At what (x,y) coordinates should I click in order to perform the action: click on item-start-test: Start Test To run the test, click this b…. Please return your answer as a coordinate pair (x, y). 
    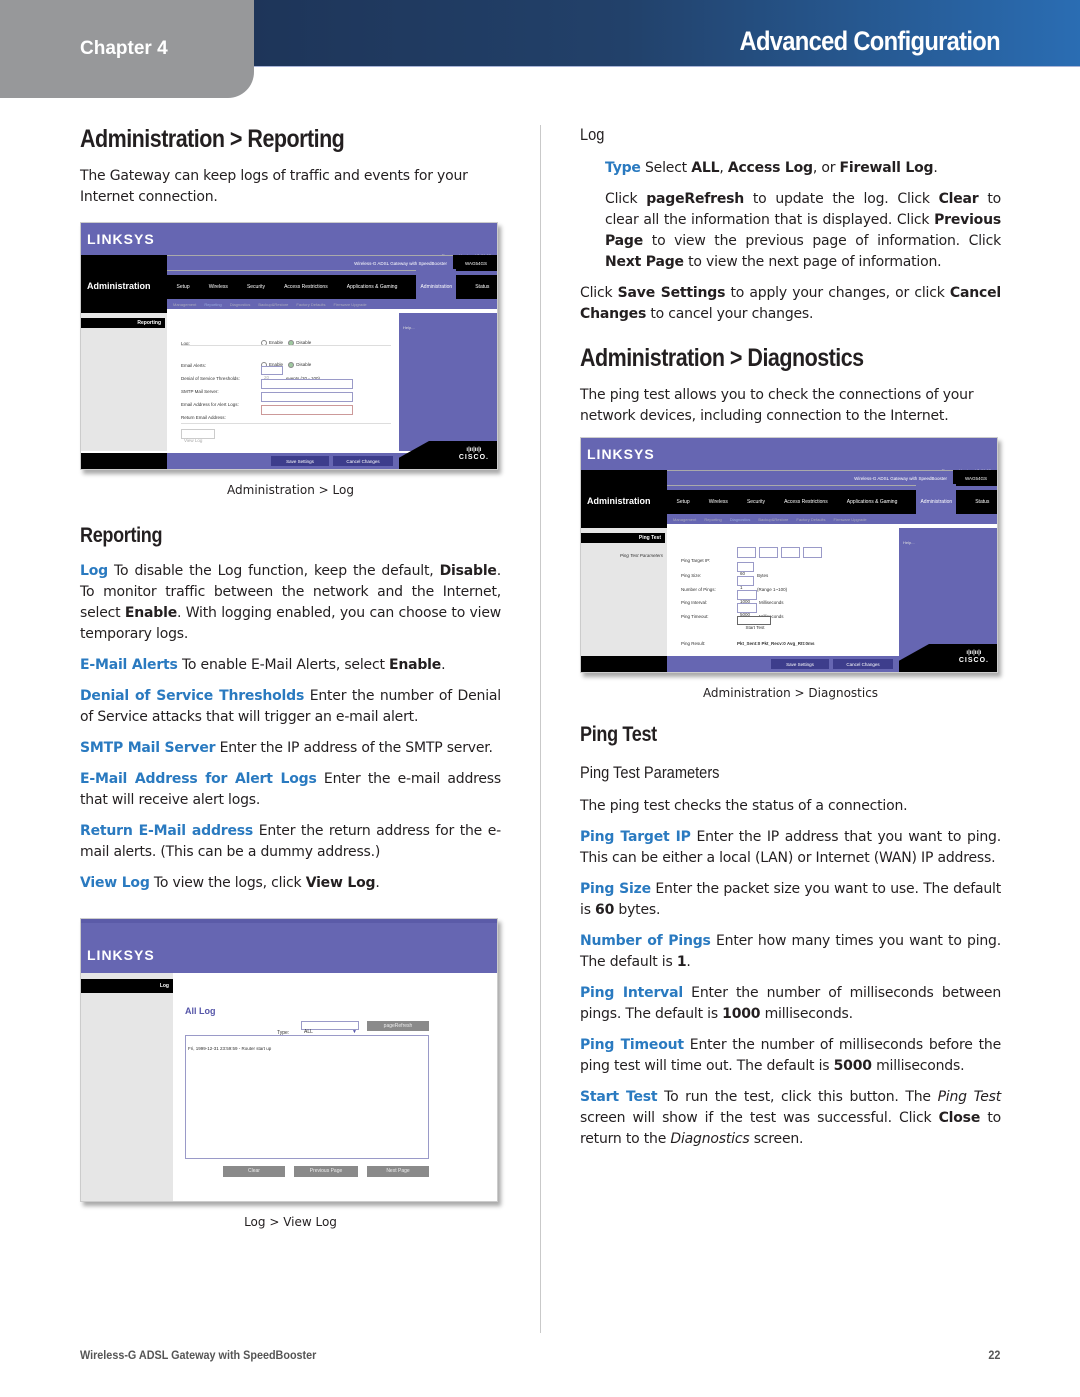
    Looking at the image, I should click on (790, 1118).